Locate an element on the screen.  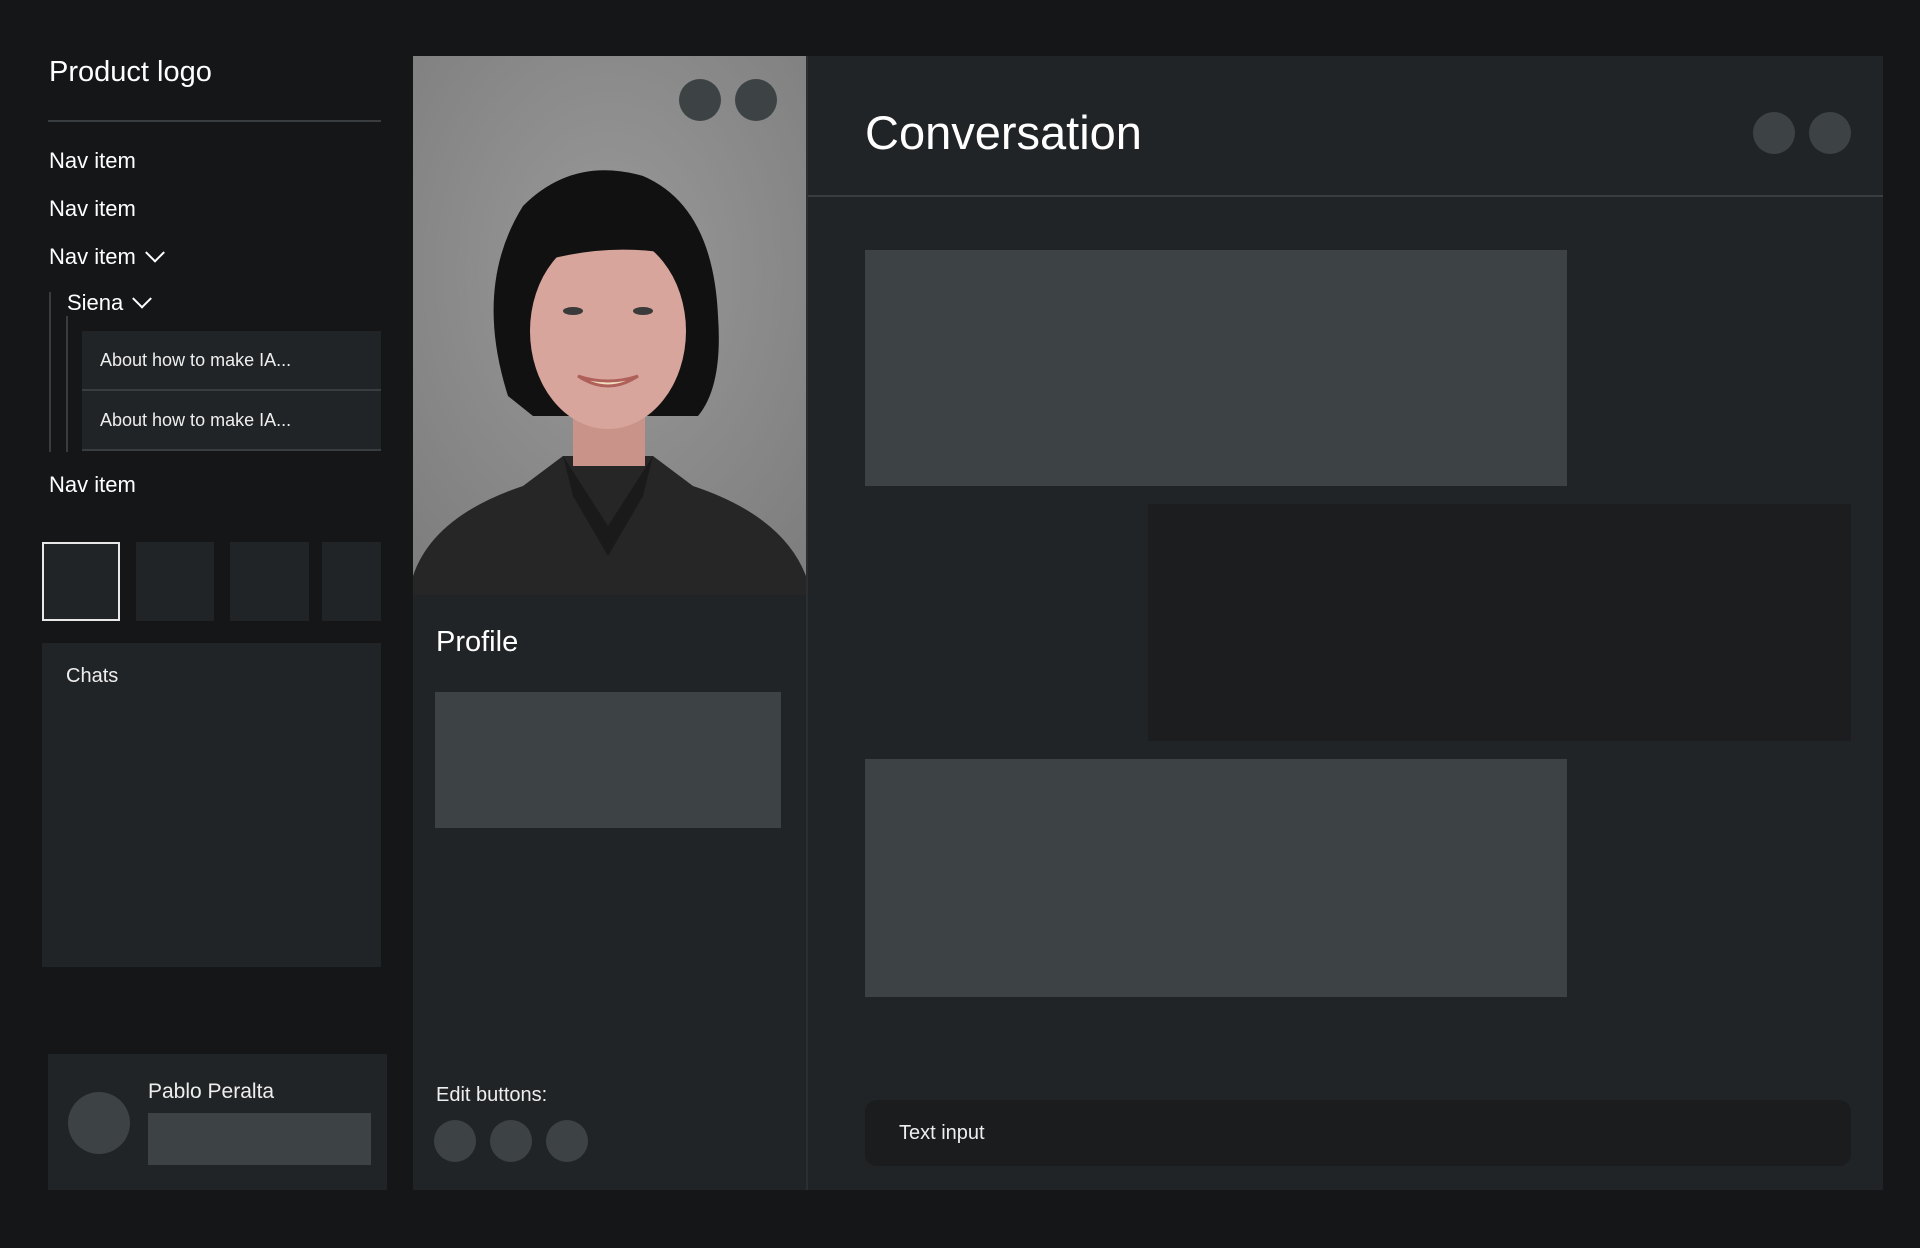
nav-item-4: Nav item is located at coordinates (92, 485).